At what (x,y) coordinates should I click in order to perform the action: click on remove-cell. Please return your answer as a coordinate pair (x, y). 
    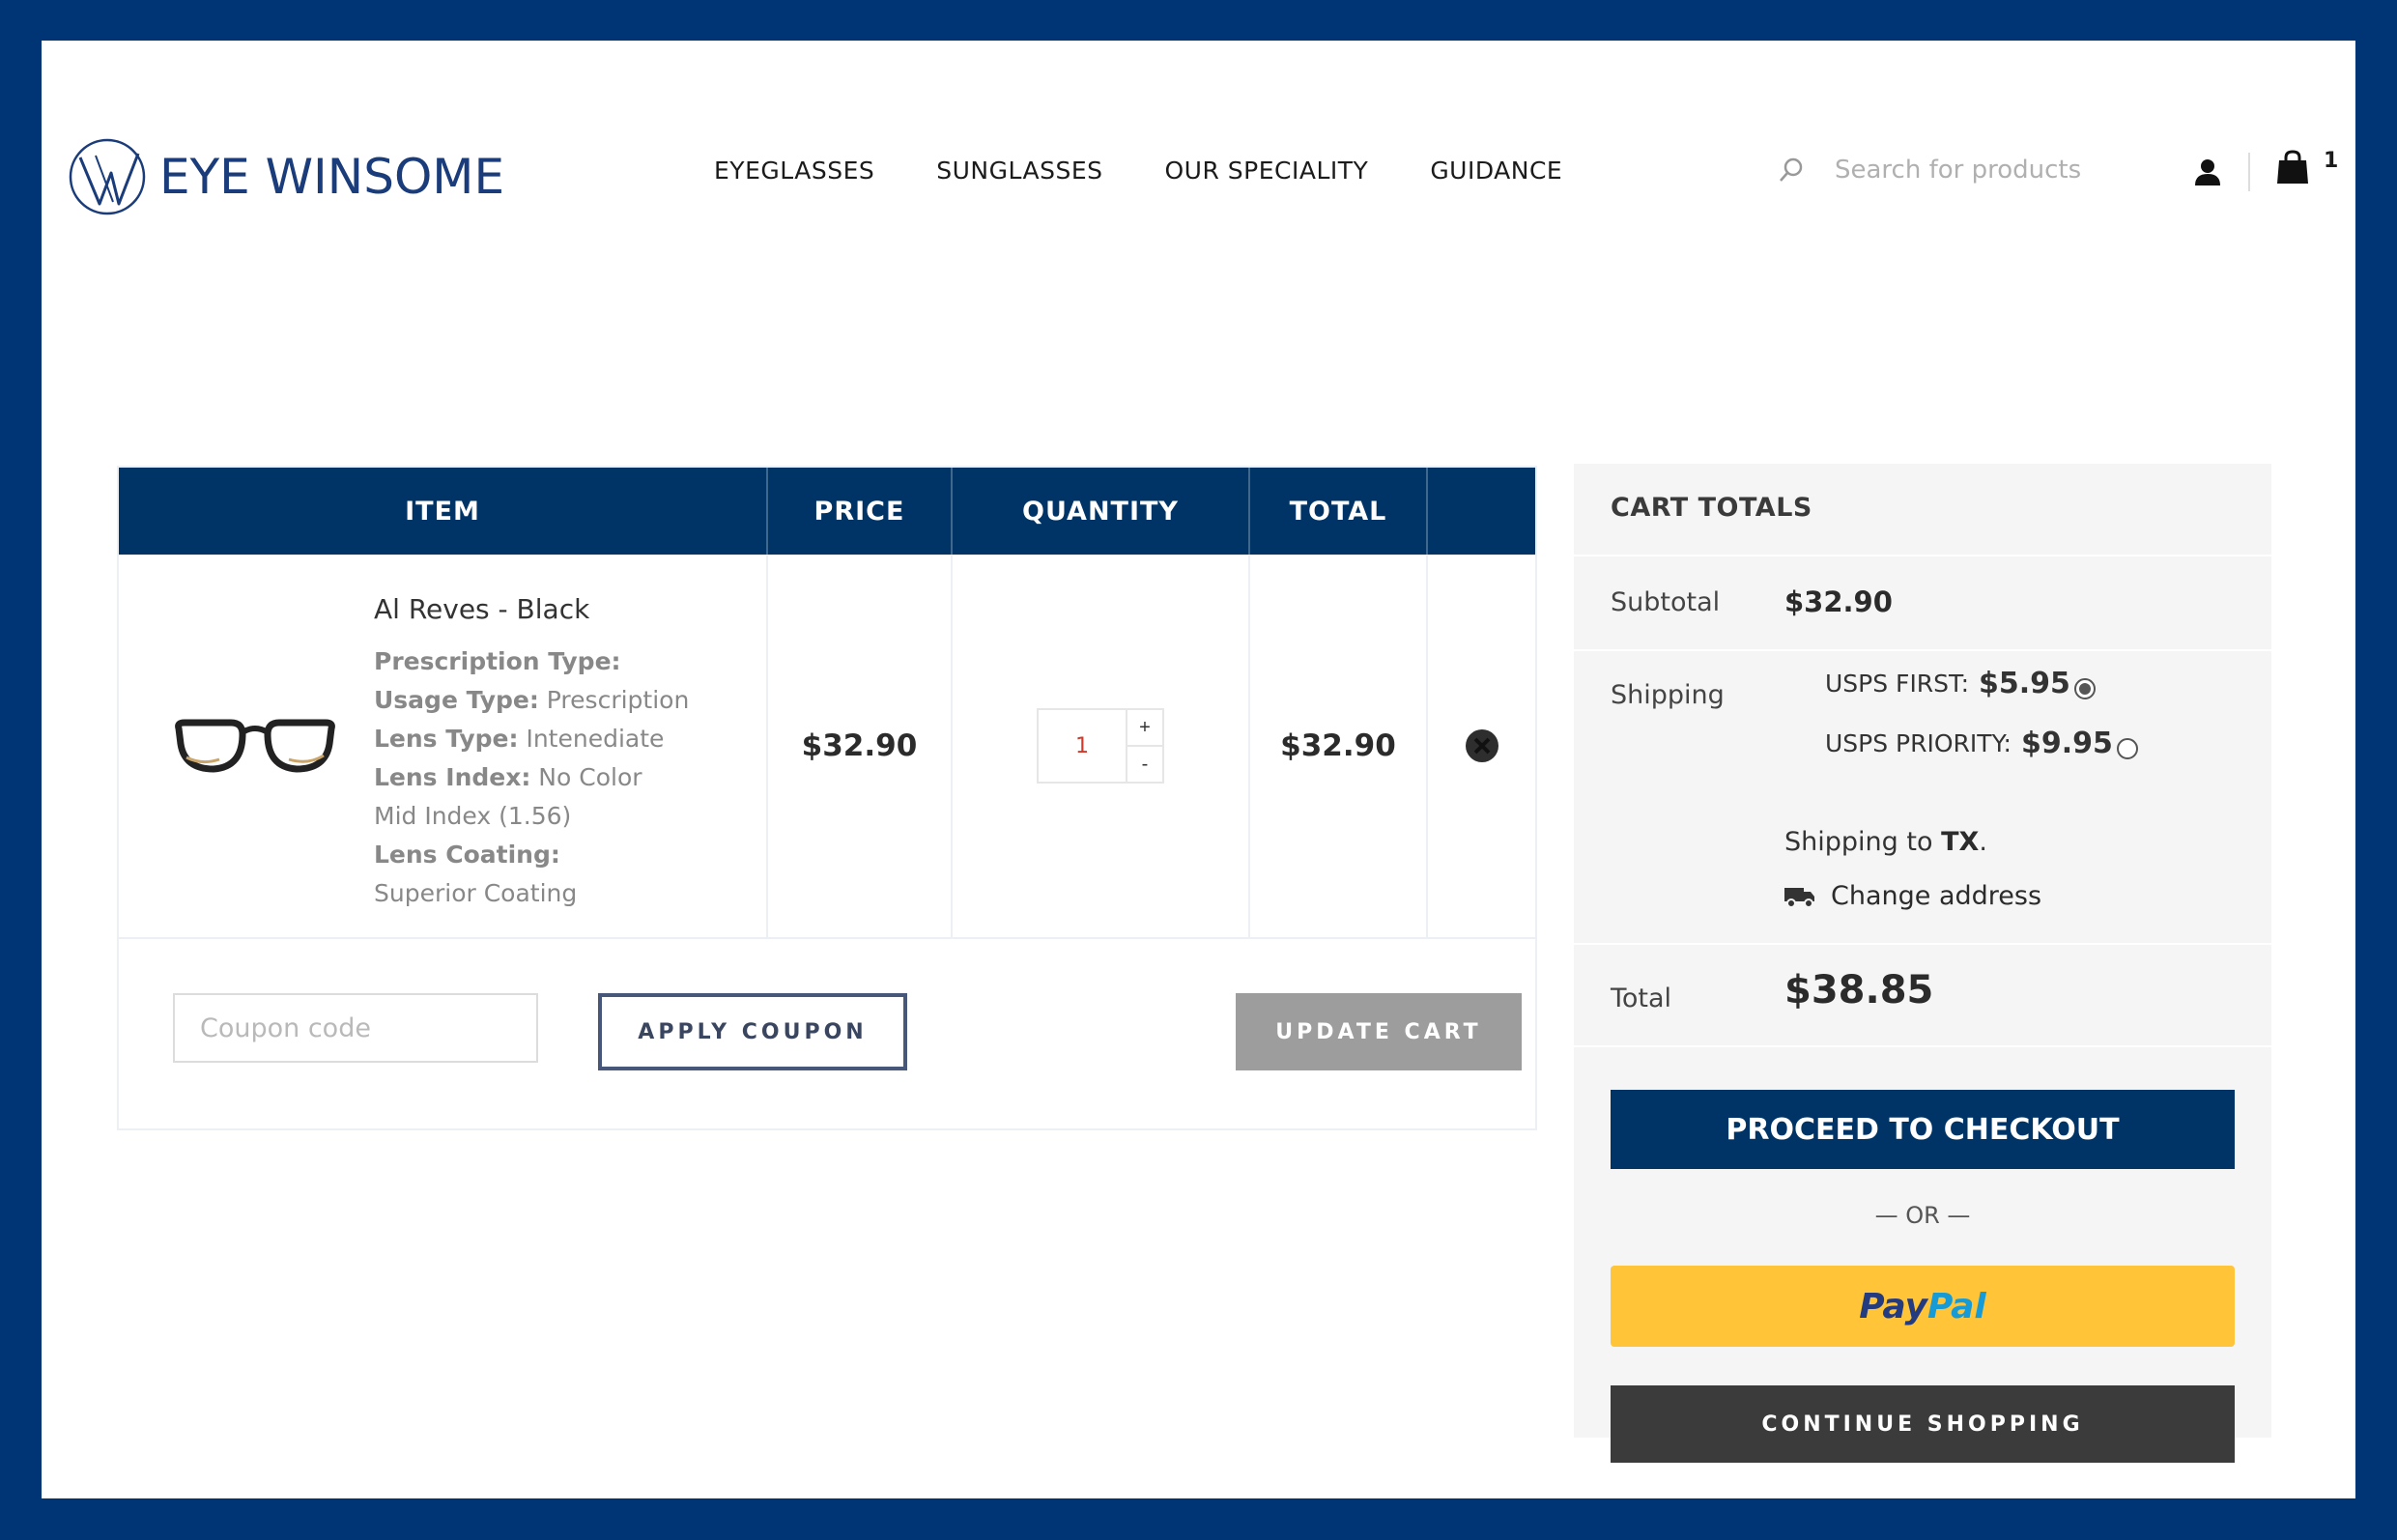
    Looking at the image, I should click on (1481, 746).